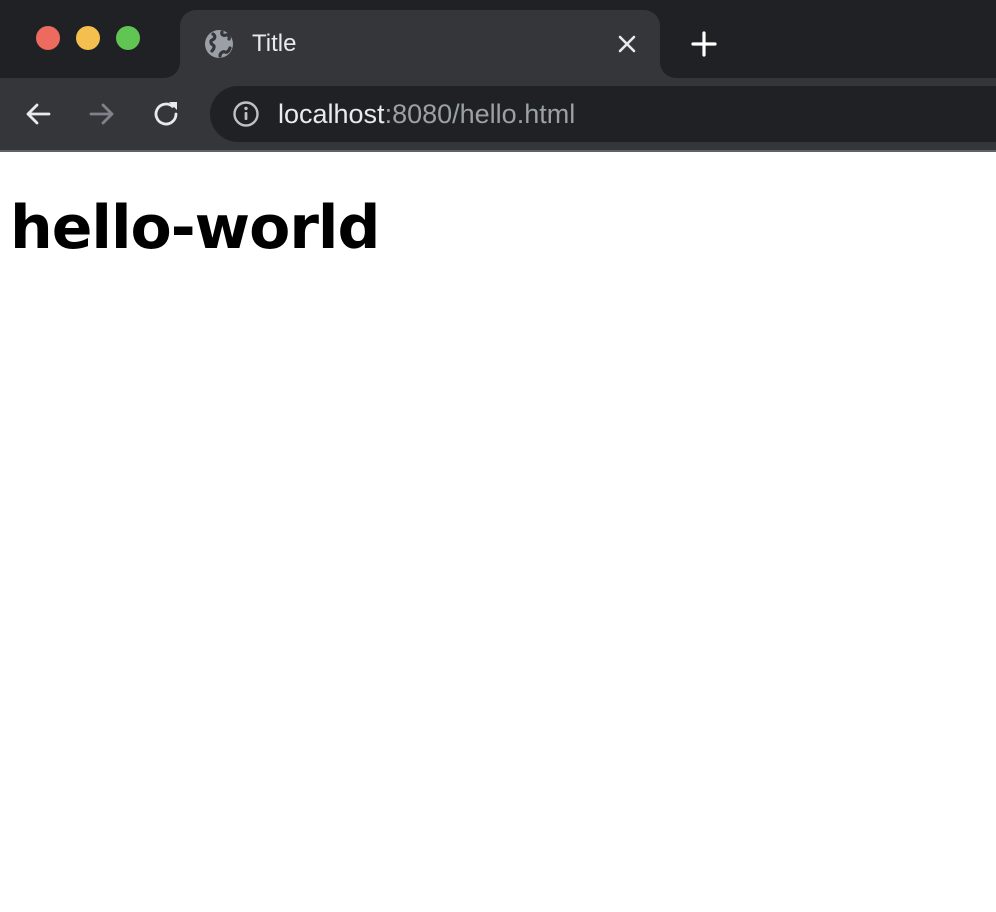  Describe the element at coordinates (128, 38) in the screenshot. I see `window-maximize-button` at that location.